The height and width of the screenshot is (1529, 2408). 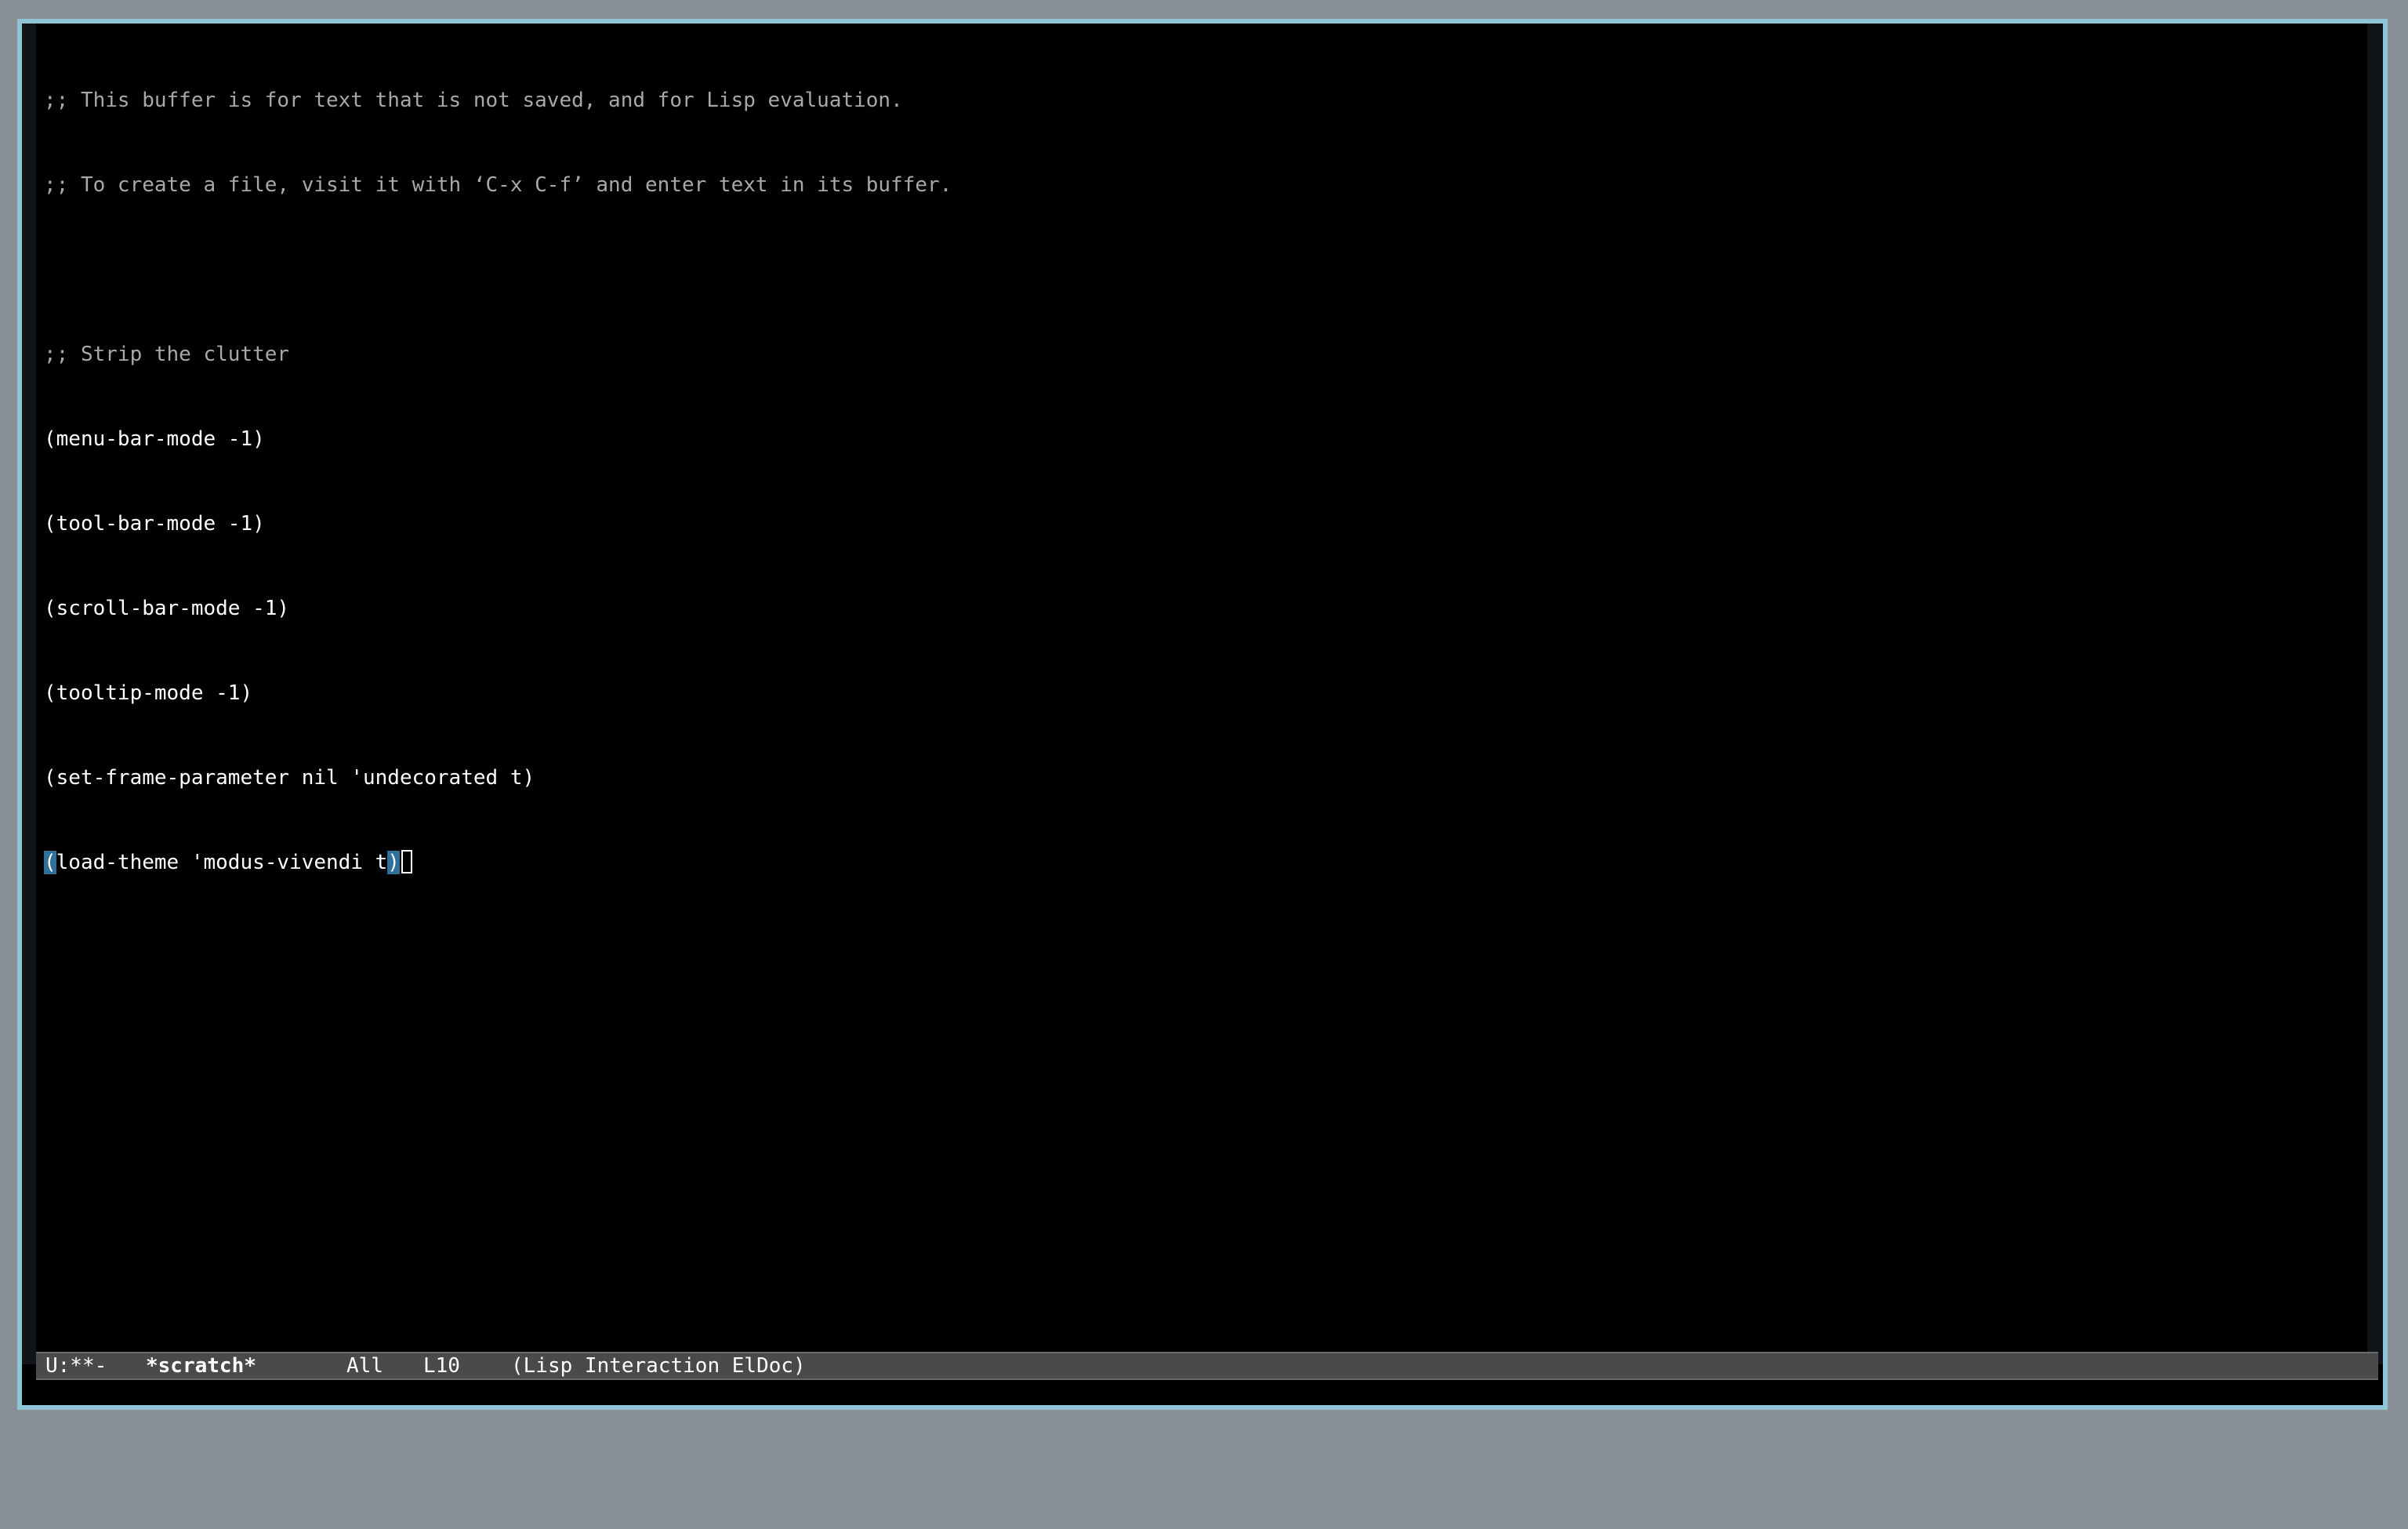 What do you see at coordinates (1196, 608) in the screenshot?
I see `buffer-line-7: (scroll-bar-mode -1)` at bounding box center [1196, 608].